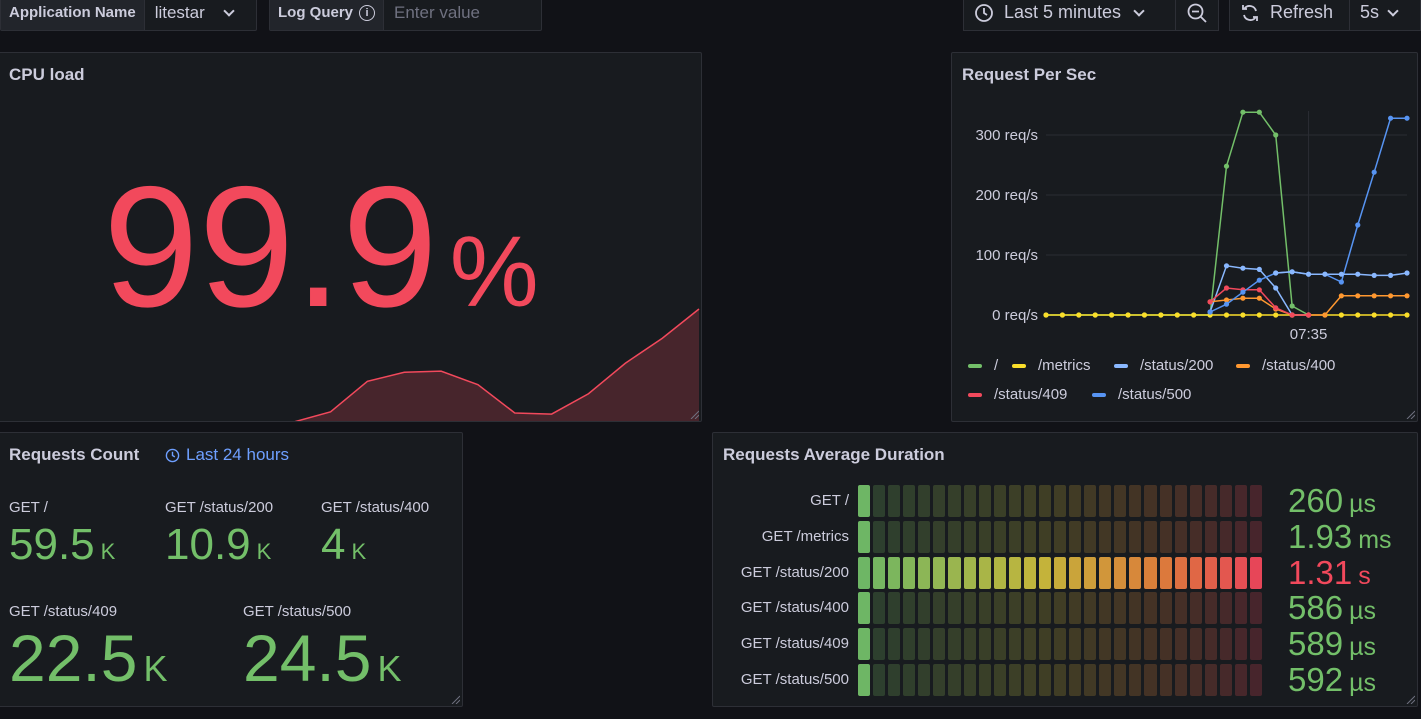  I want to click on refresh-picker: Refresh 5s, so click(1325, 15).